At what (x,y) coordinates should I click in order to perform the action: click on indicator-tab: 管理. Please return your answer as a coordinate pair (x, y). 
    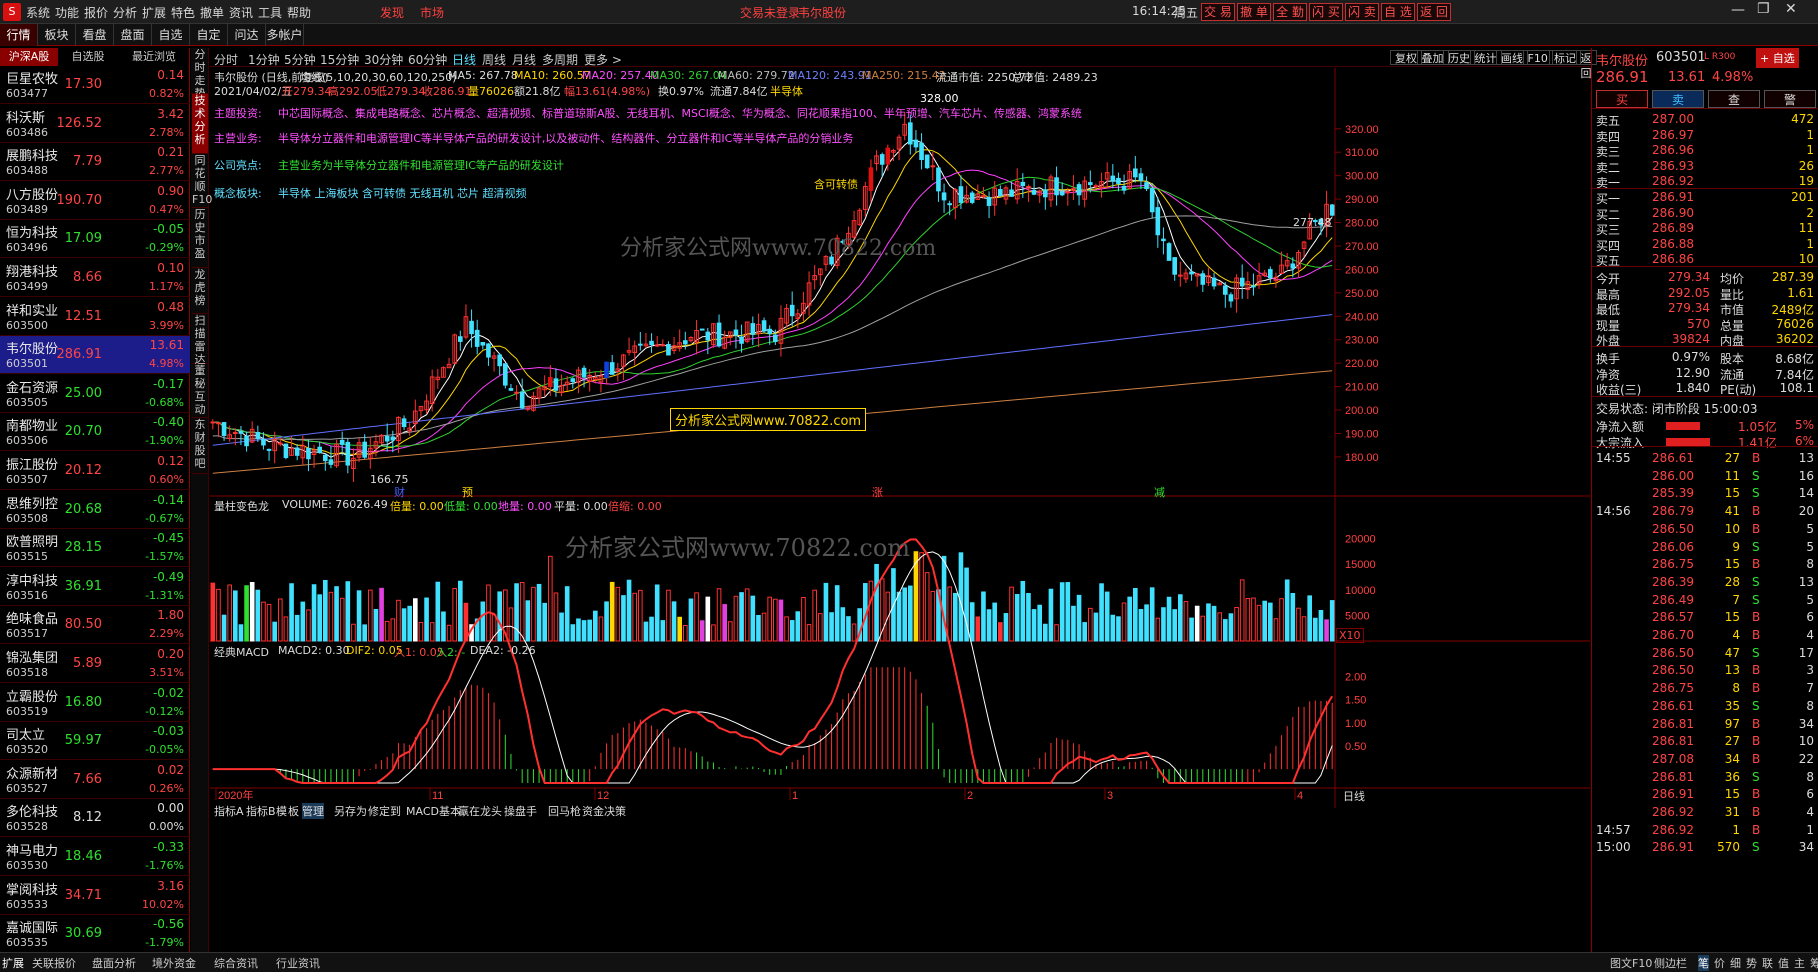
    Looking at the image, I should click on (313, 811).